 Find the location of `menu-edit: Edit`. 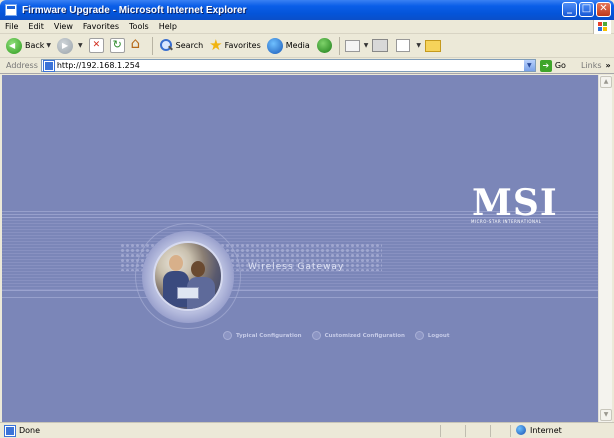

menu-edit: Edit is located at coordinates (36, 26).